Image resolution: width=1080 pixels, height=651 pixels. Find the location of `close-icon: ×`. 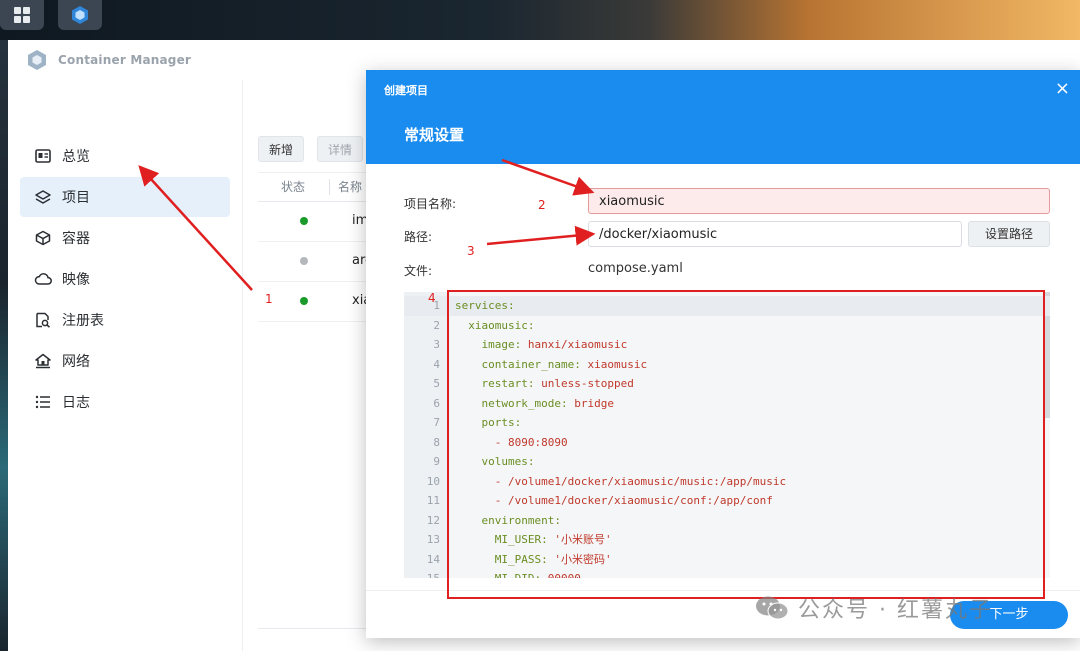

close-icon: × is located at coordinates (1062, 89).